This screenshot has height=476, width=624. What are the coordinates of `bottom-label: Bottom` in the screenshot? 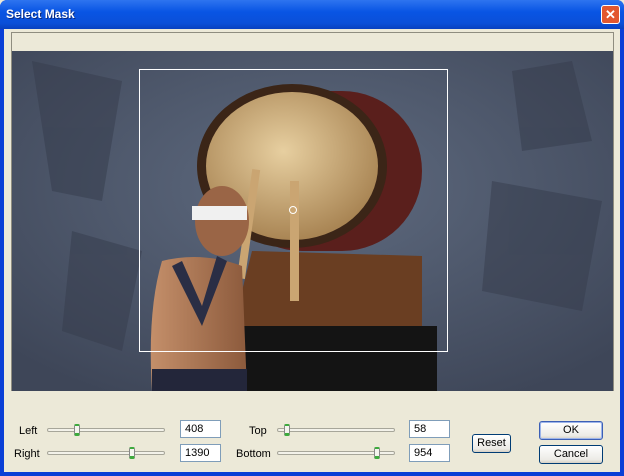 It's located at (253, 454).